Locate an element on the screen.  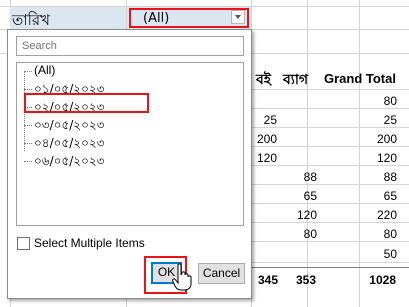
cancel-button: Cancel is located at coordinates (221, 273).